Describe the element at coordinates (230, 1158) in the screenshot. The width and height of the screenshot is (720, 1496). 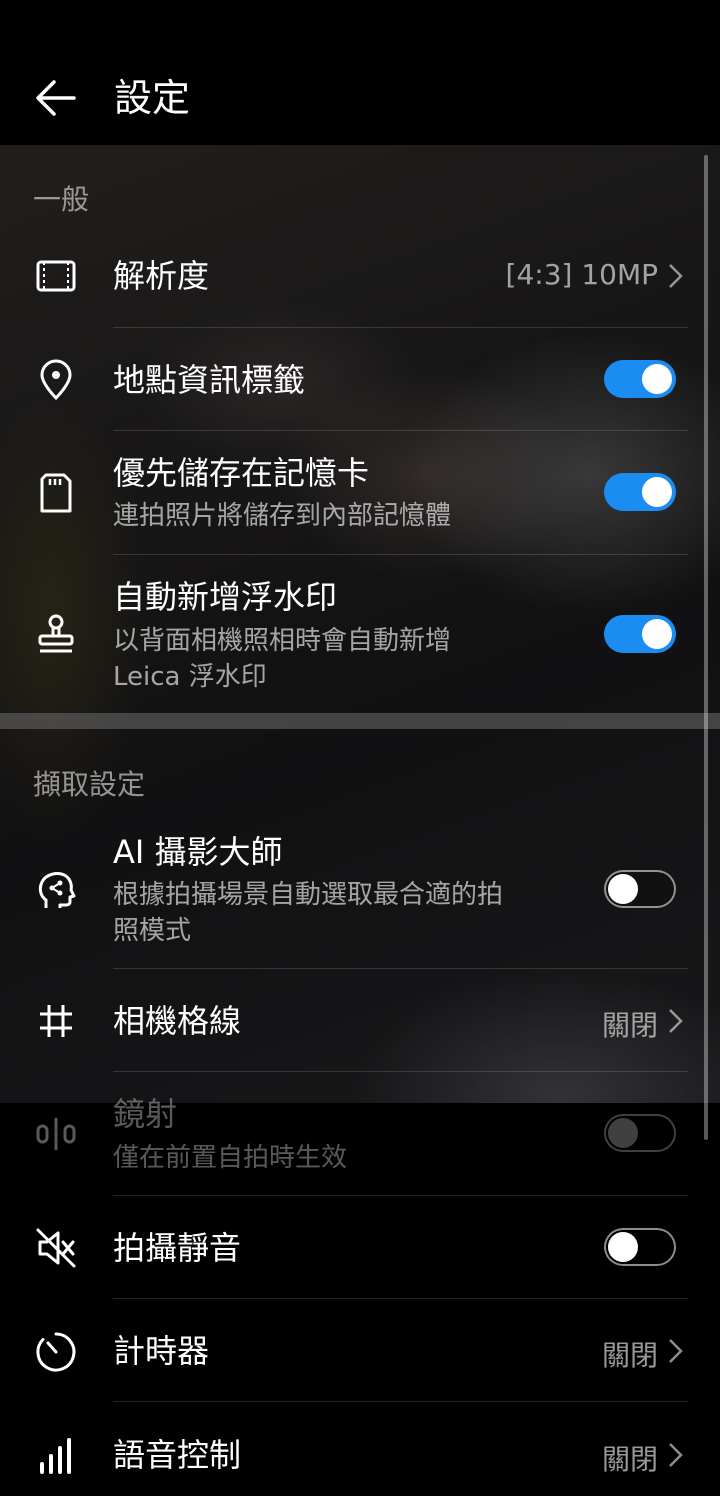
I see `setting-description: 僅在前置自拍時生效` at that location.